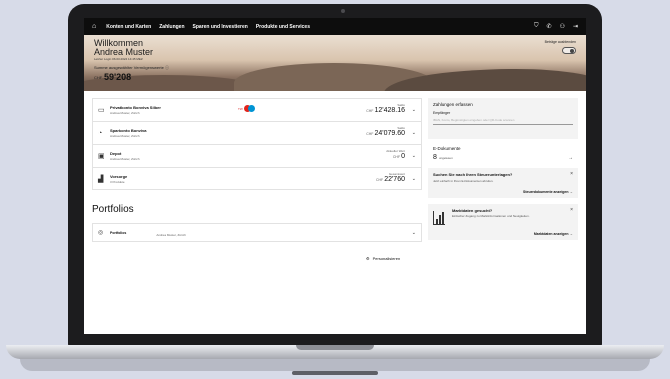  Describe the element at coordinates (560, 42) in the screenshot. I see `hide-amounts-label: Beträge ausblenden` at that location.